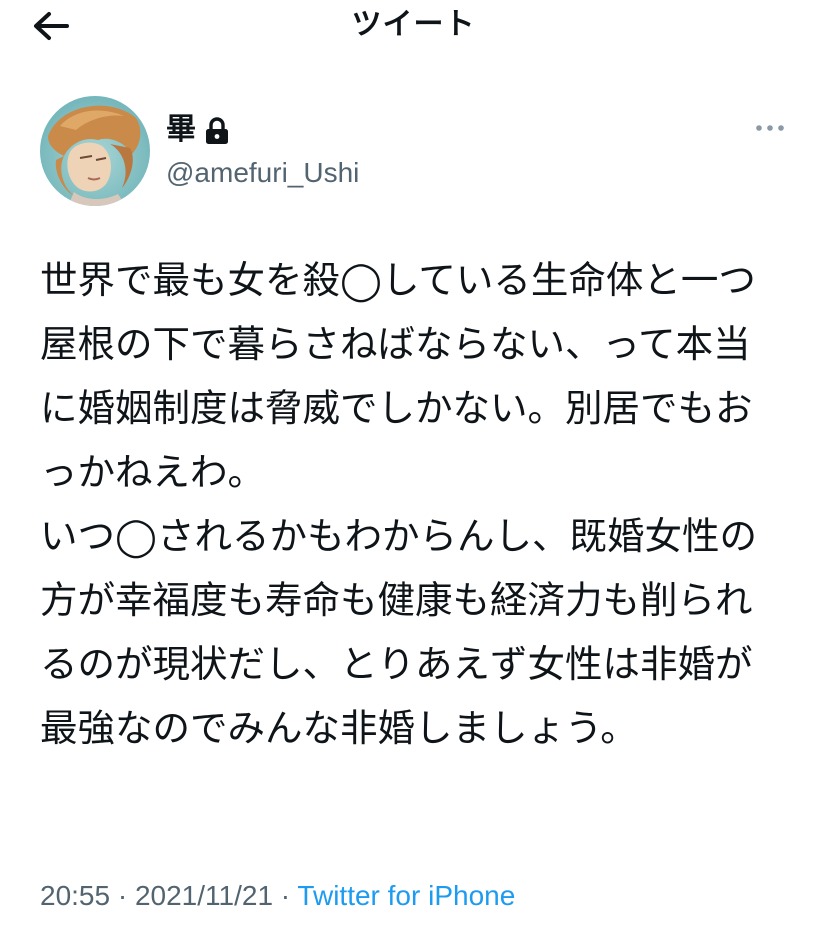 The height and width of the screenshot is (936, 827). I want to click on avatar, so click(95, 151).